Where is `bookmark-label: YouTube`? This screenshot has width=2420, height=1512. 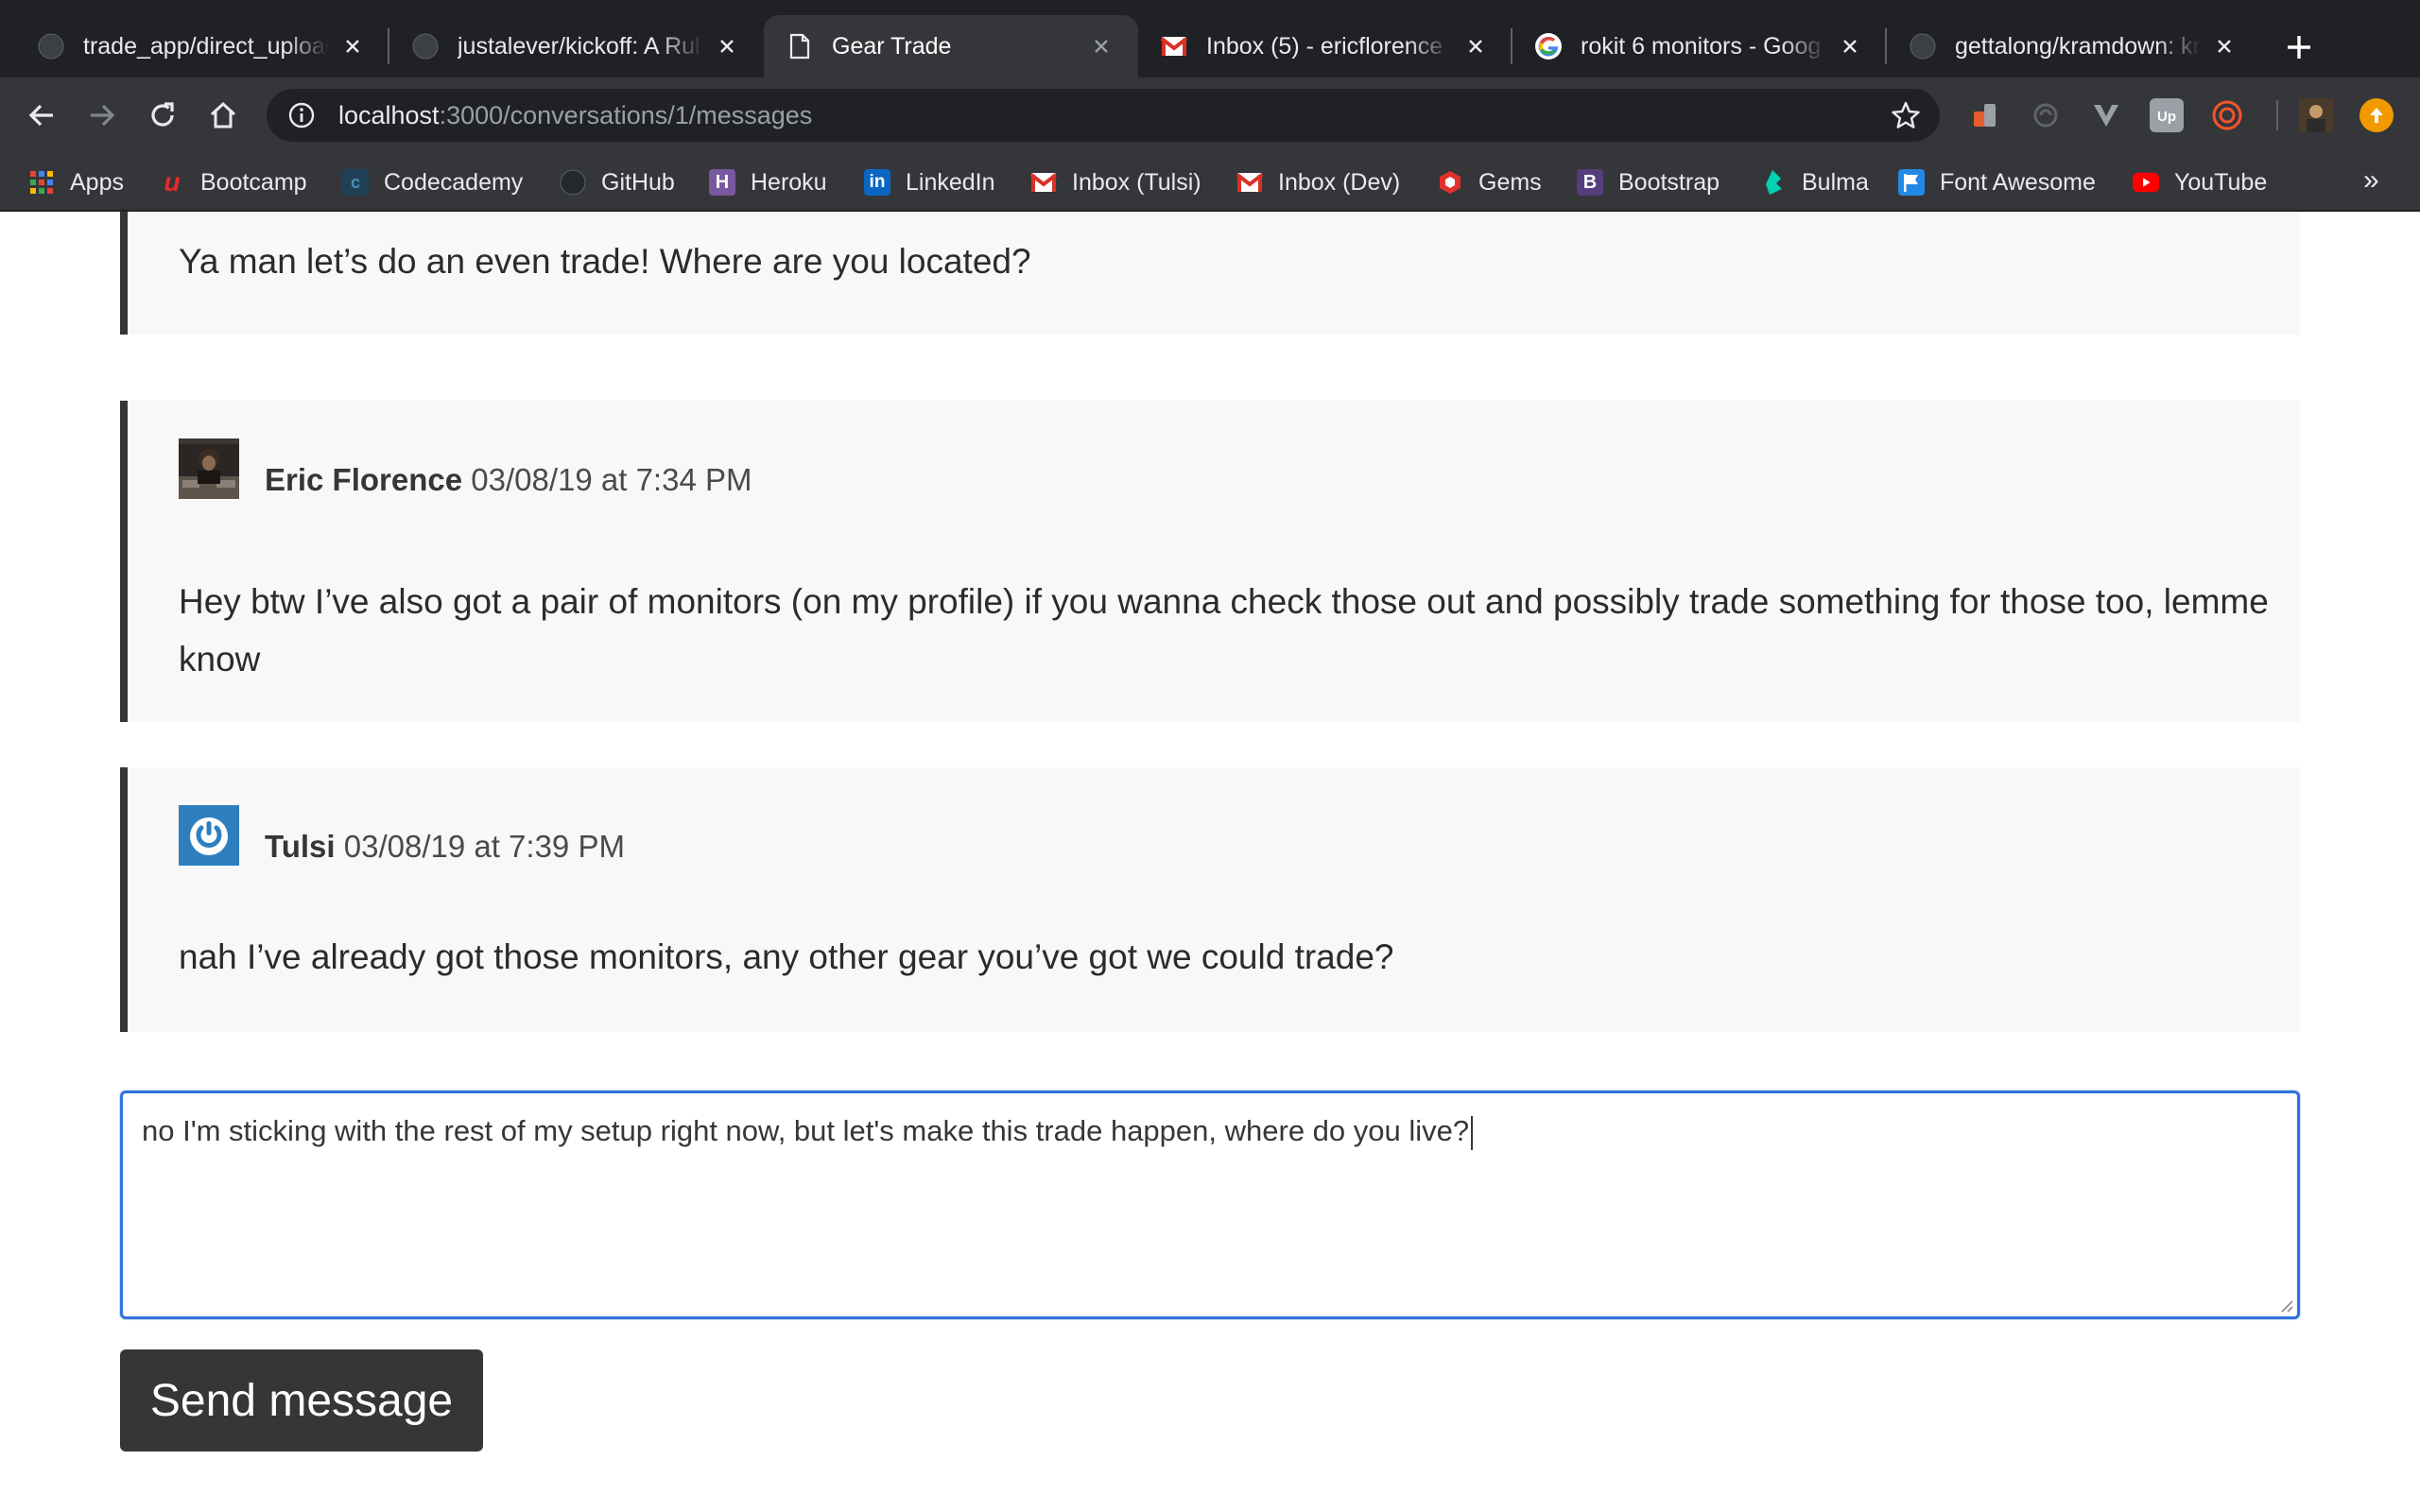
bookmark-label: YouTube is located at coordinates (2221, 182).